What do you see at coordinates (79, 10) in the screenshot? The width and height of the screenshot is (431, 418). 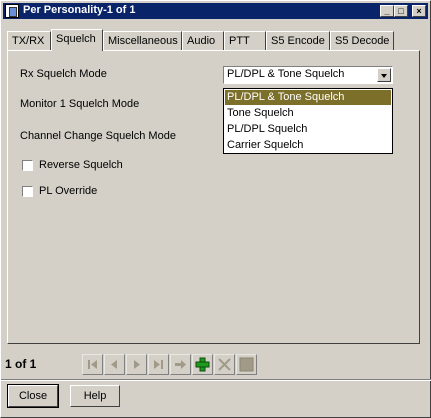 I see `window-title: Per Personality-1 of 1` at bounding box center [79, 10].